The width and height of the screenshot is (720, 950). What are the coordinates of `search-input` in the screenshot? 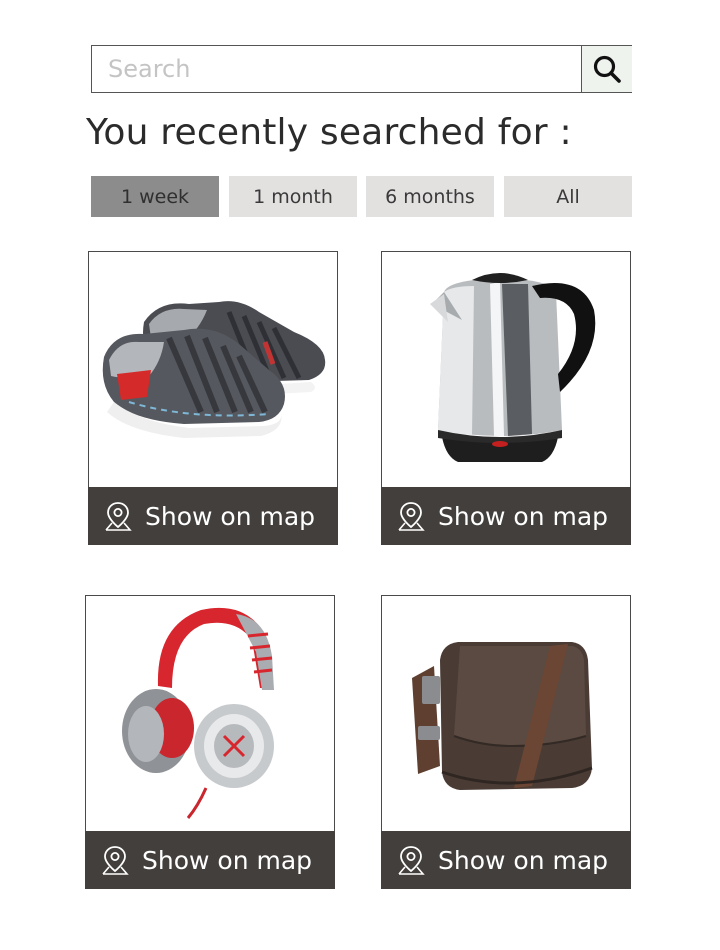 It's located at (336, 69).